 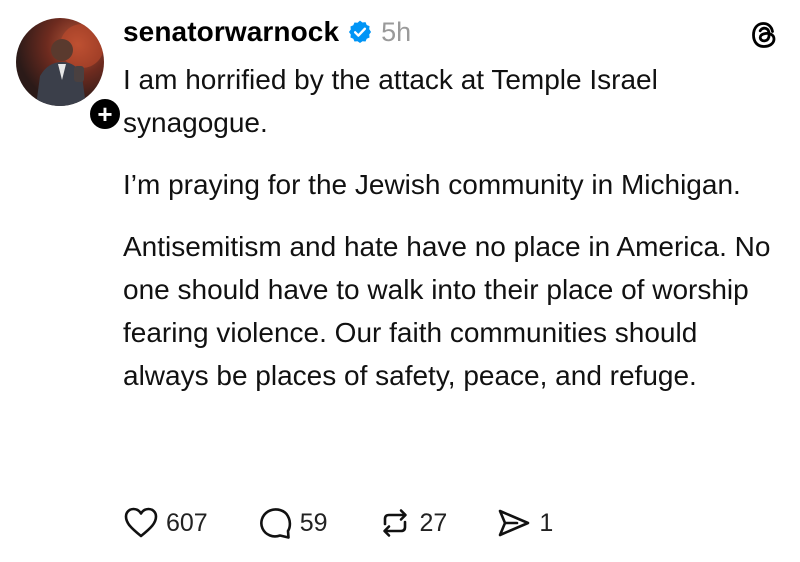 I want to click on follow-button: +, so click(x=105, y=114).